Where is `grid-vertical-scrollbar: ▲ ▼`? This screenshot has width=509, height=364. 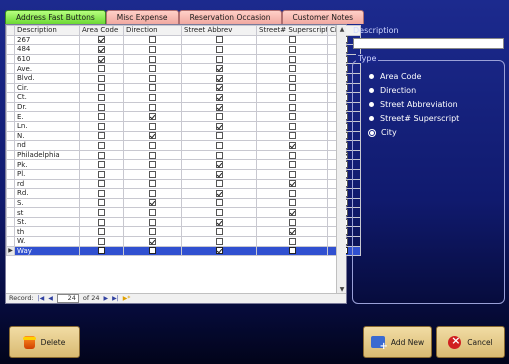
grid-vertical-scrollbar: ▲ ▼ is located at coordinates (341, 160).